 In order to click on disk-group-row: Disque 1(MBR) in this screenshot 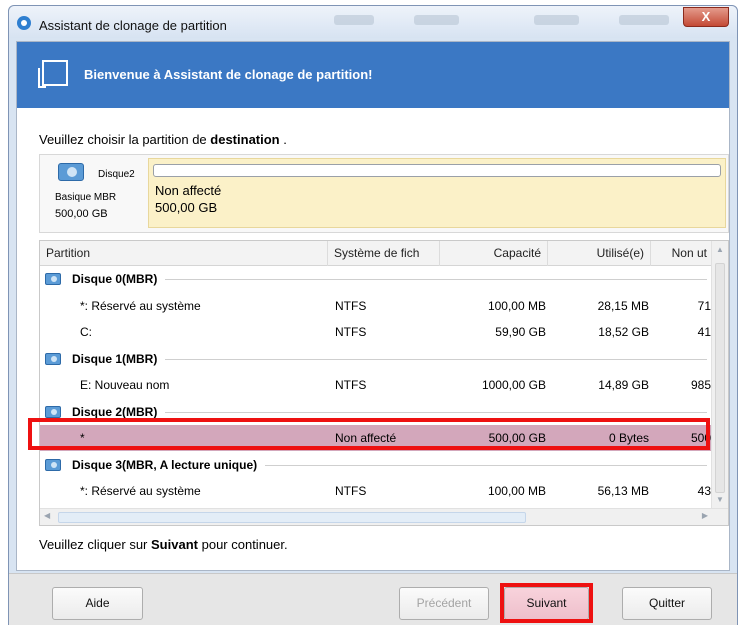, I will do `click(376, 359)`.